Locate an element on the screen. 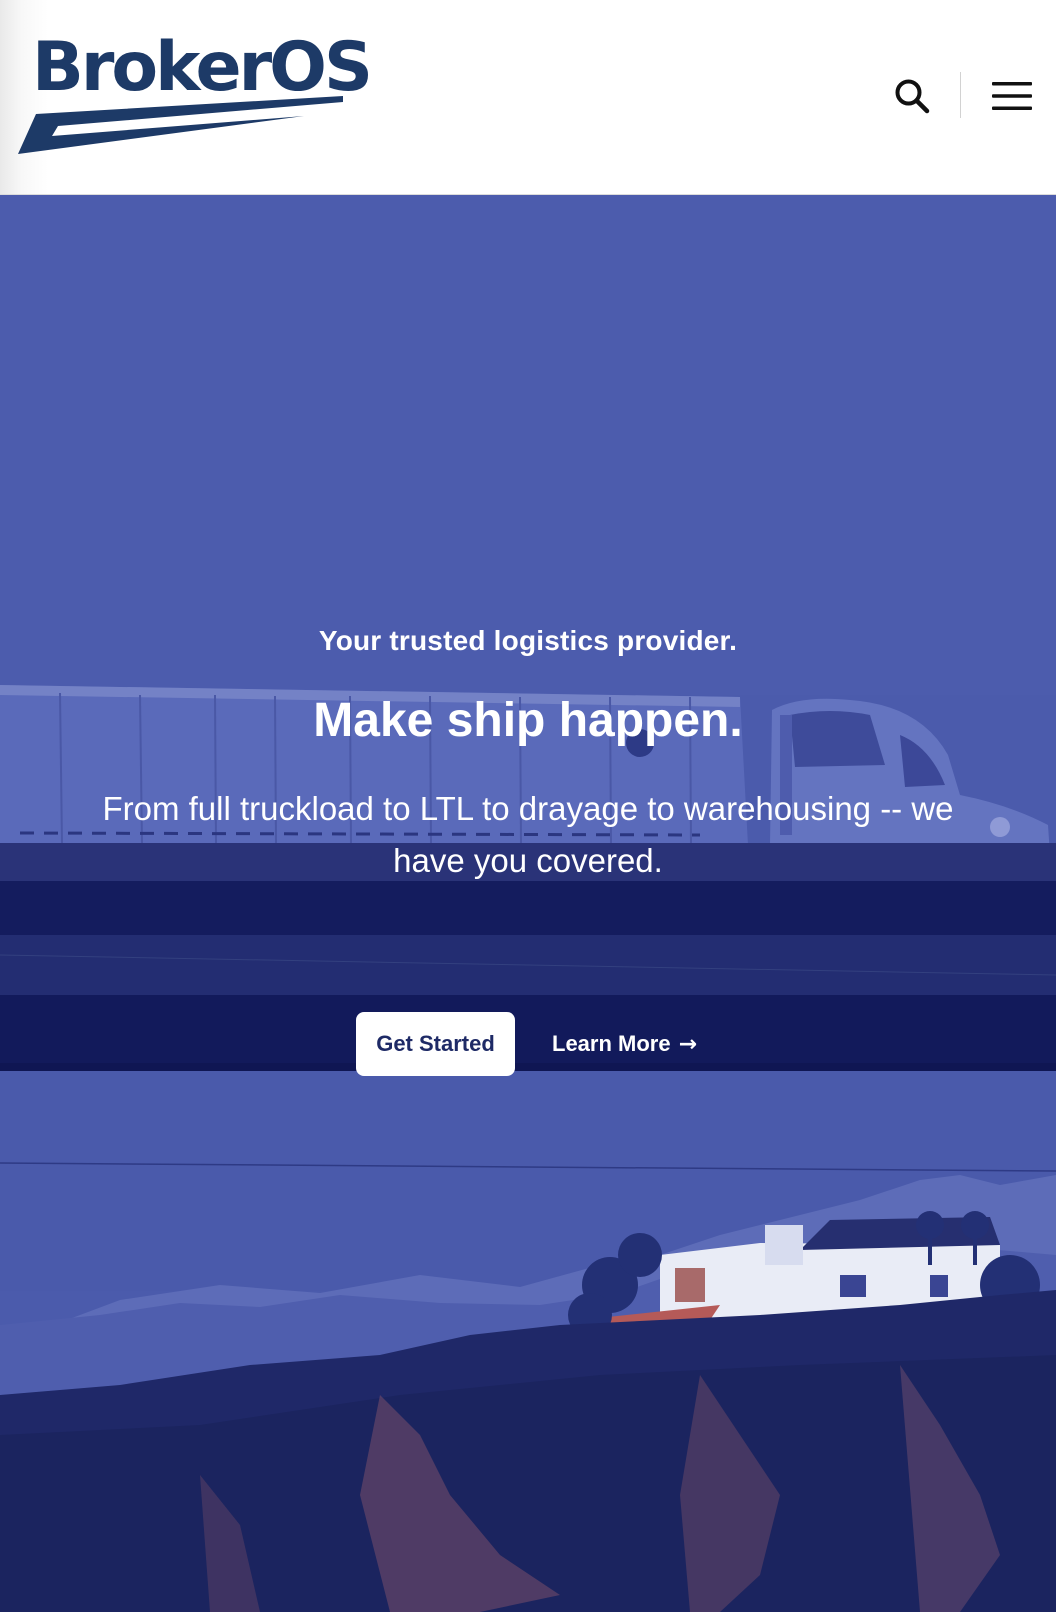  search-button is located at coordinates (912, 96).